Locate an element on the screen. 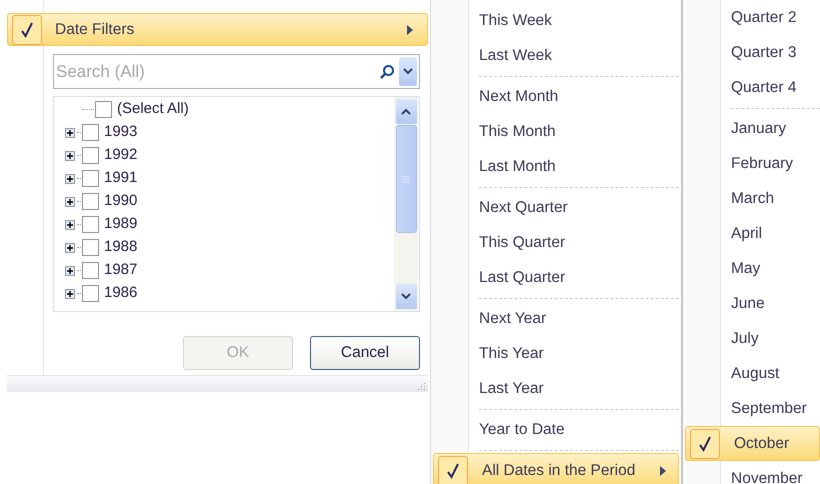 The image size is (820, 484). search-icon is located at coordinates (387, 72).